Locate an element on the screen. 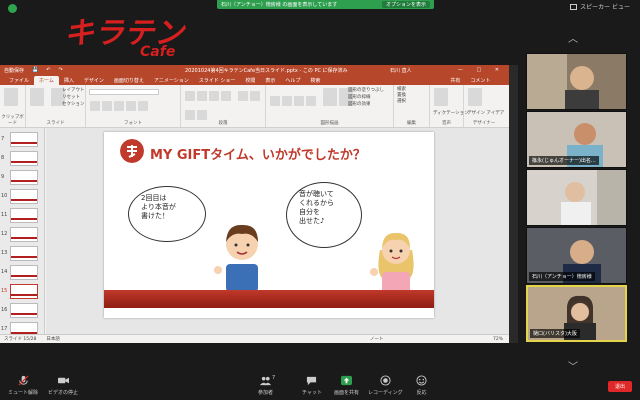 The height and width of the screenshot is (400, 640). thumbnail-band is located at coordinates (24, 219).